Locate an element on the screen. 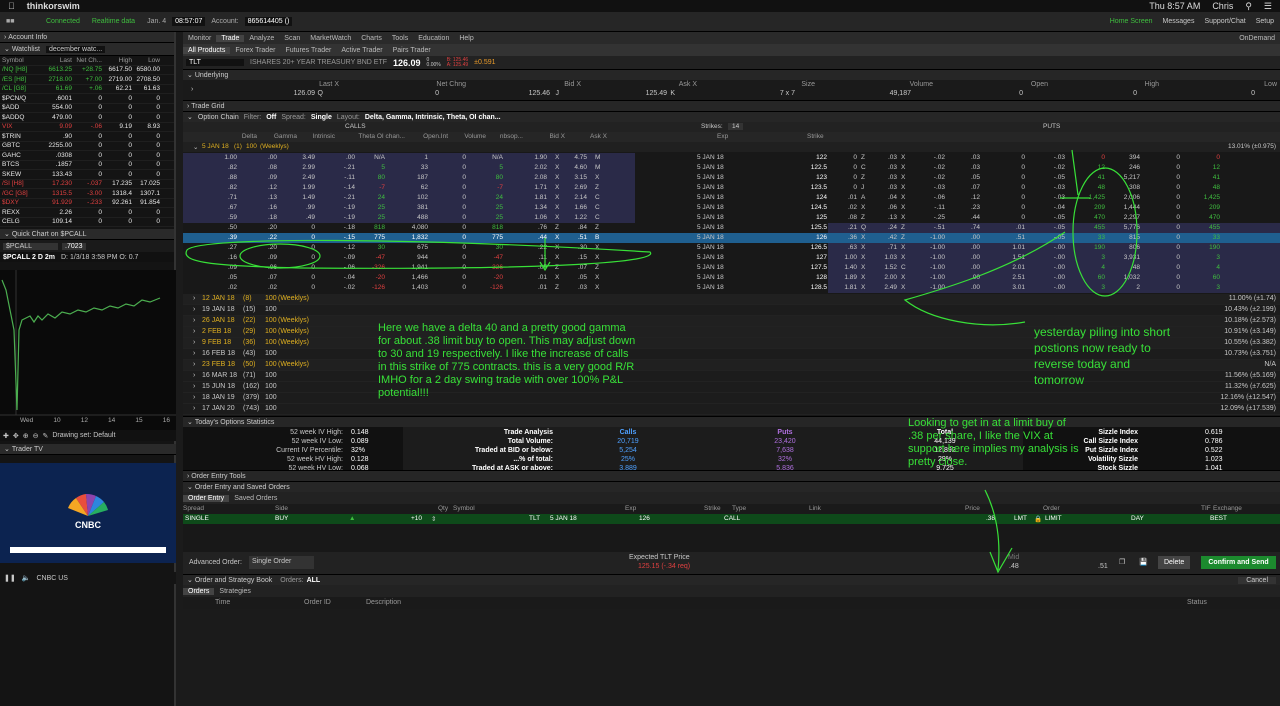 This screenshot has width=1280, height=706. exp-row: › 17 JAN 20 (743) 100 12.09% (±17.539) is located at coordinates (731, 409).